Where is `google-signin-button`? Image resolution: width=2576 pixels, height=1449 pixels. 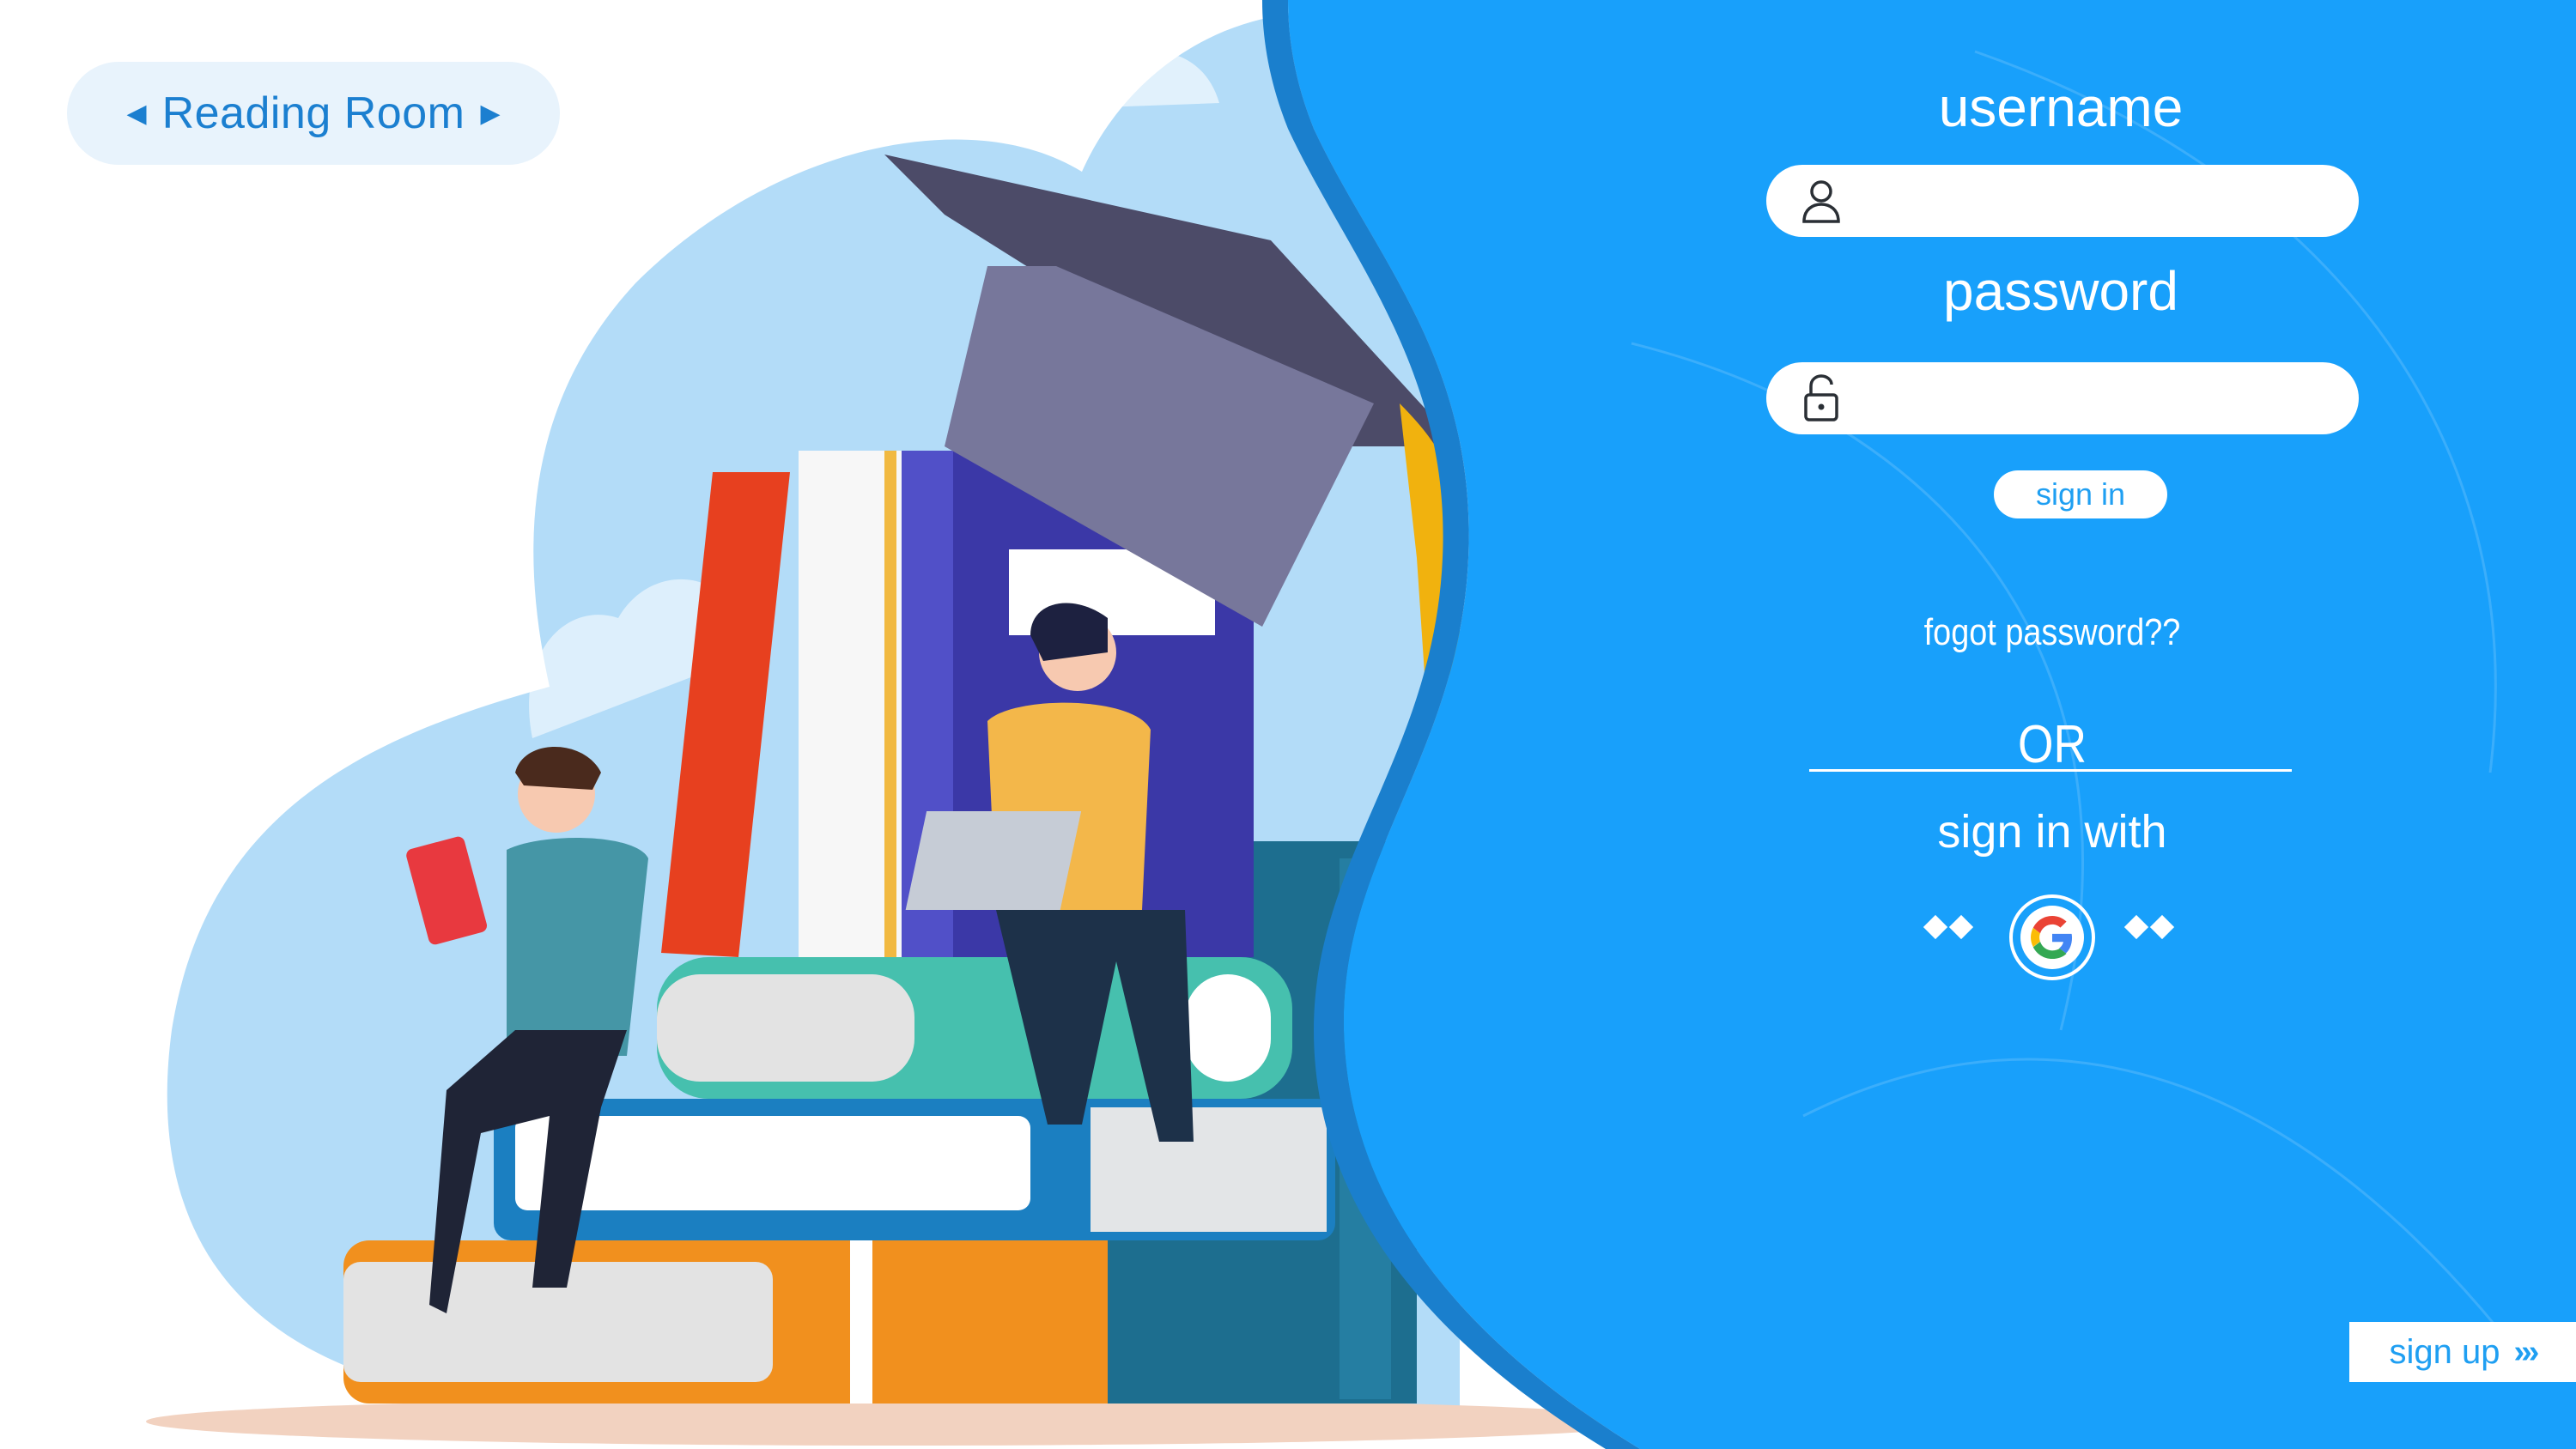
google-signin-button is located at coordinates (2052, 937).